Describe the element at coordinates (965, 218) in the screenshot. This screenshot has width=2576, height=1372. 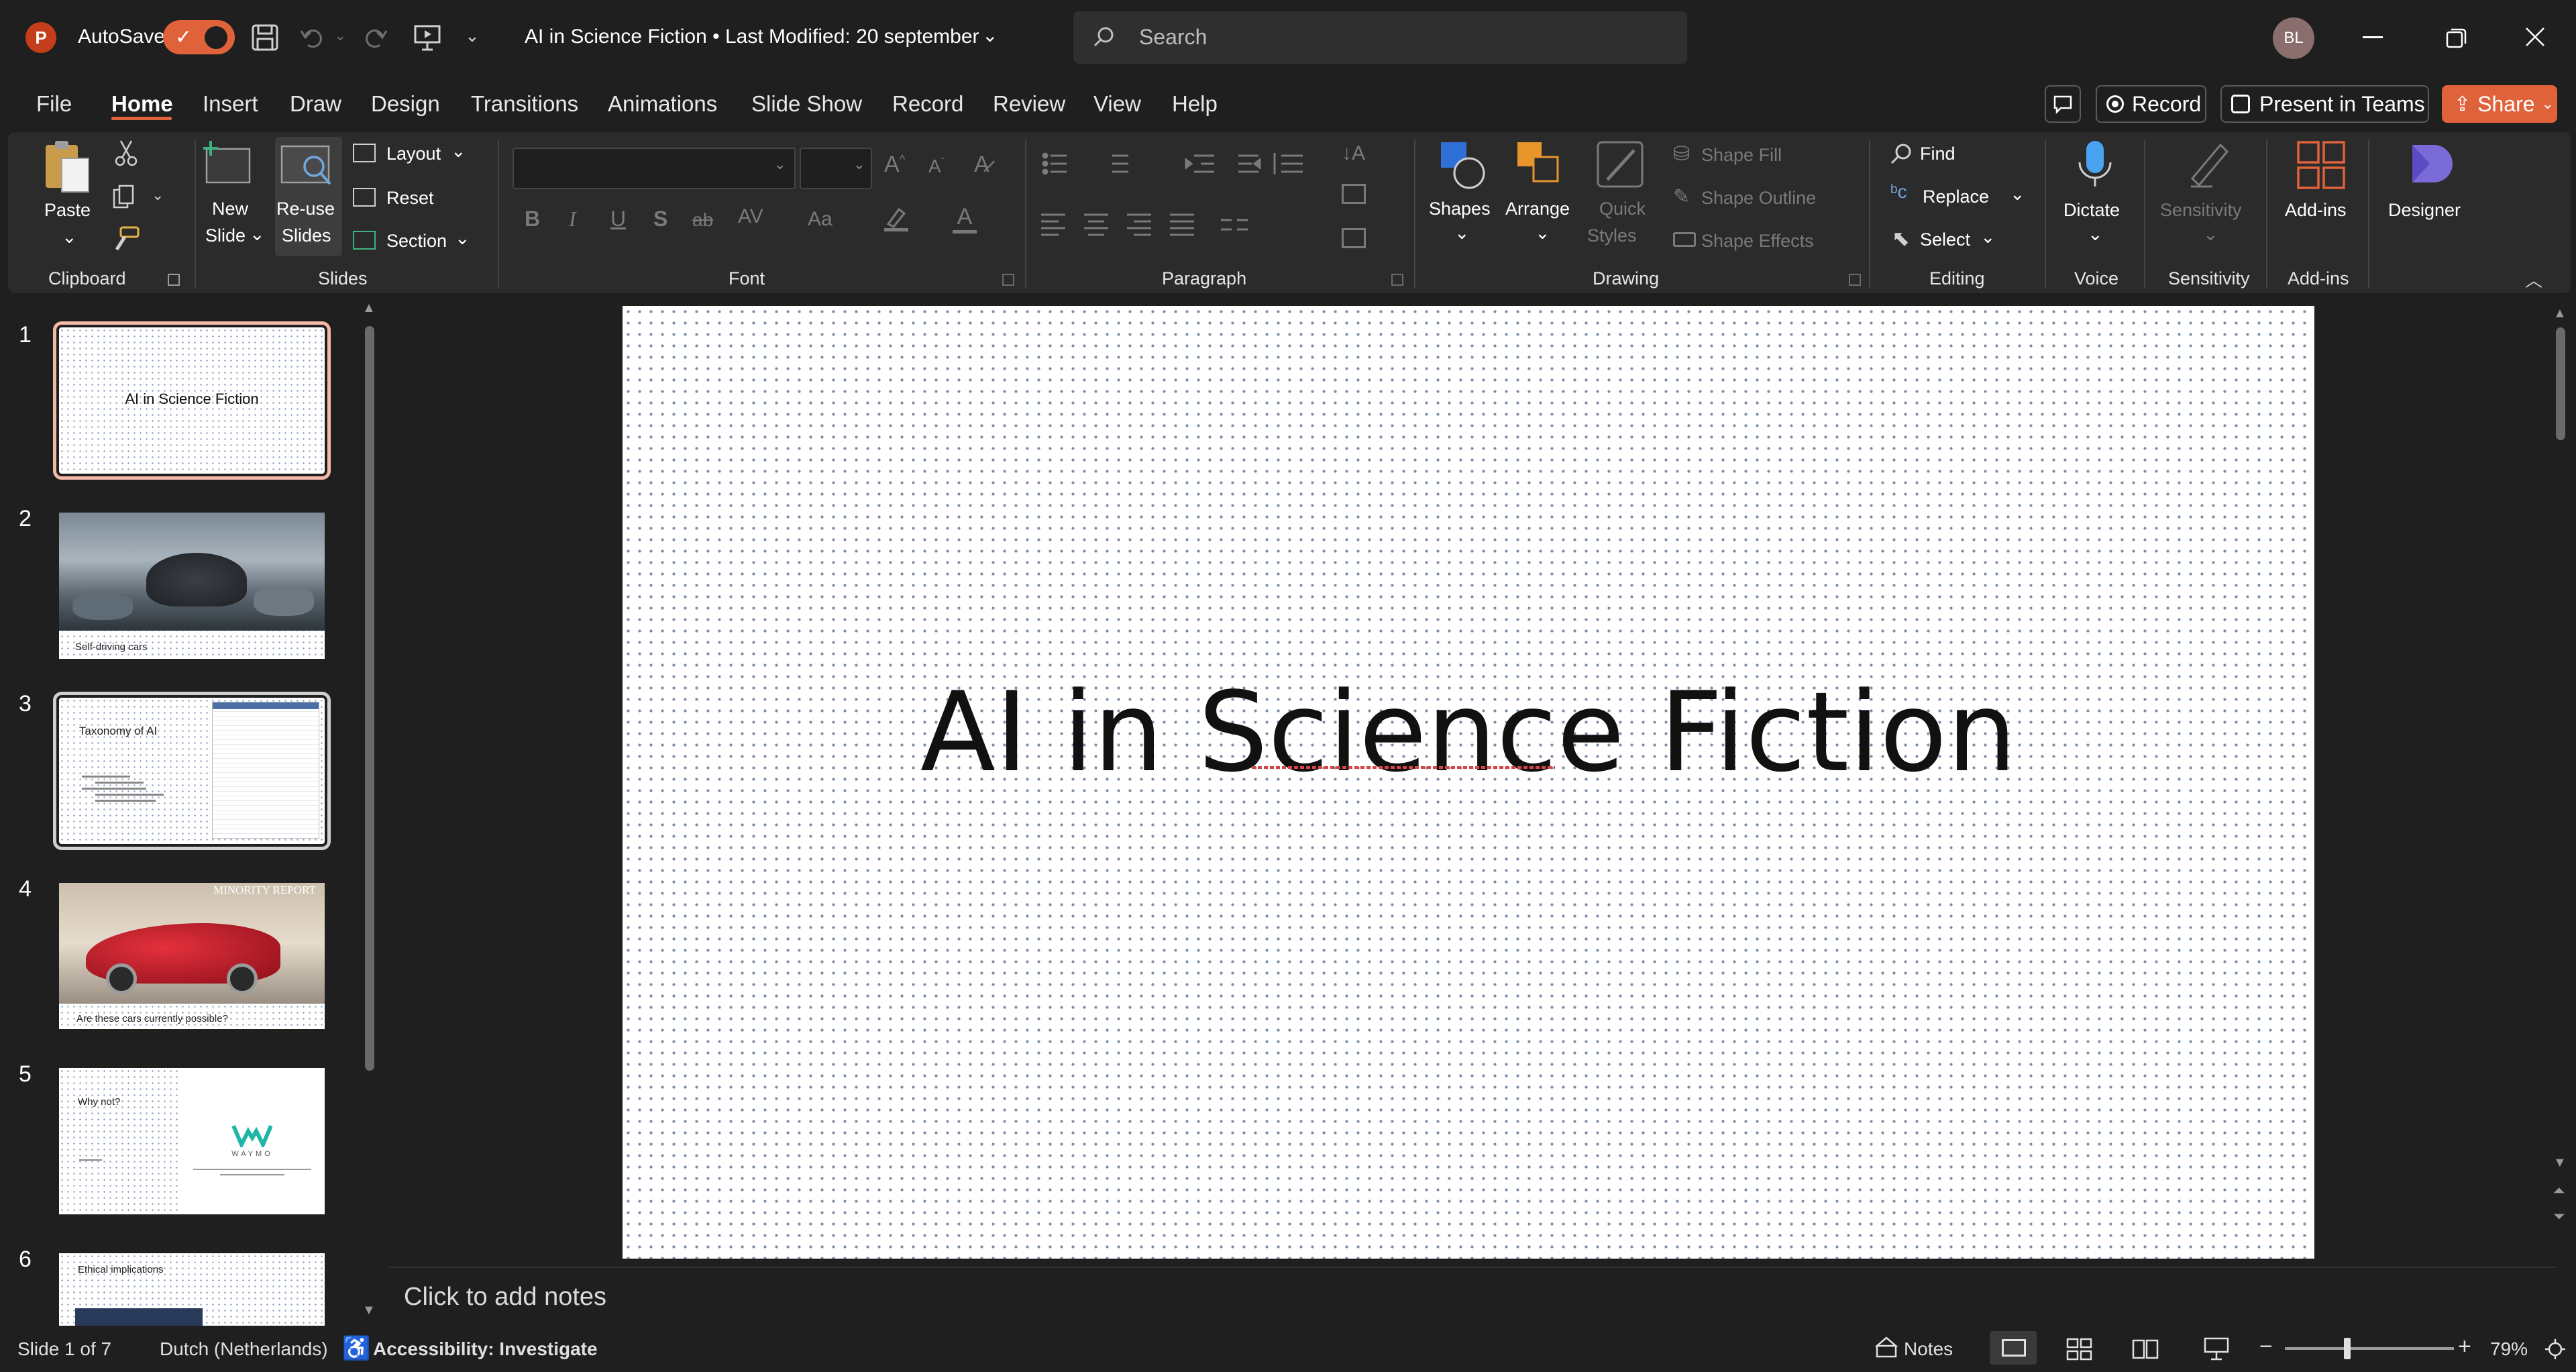
I see `font-color-icon: A` at that location.